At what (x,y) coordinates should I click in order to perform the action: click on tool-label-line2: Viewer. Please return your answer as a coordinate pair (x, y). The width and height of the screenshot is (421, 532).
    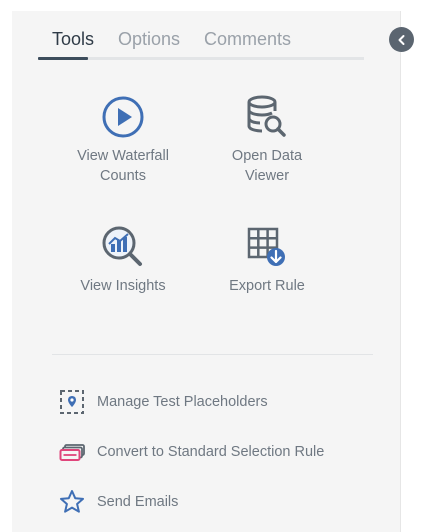
    Looking at the image, I should click on (267, 176).